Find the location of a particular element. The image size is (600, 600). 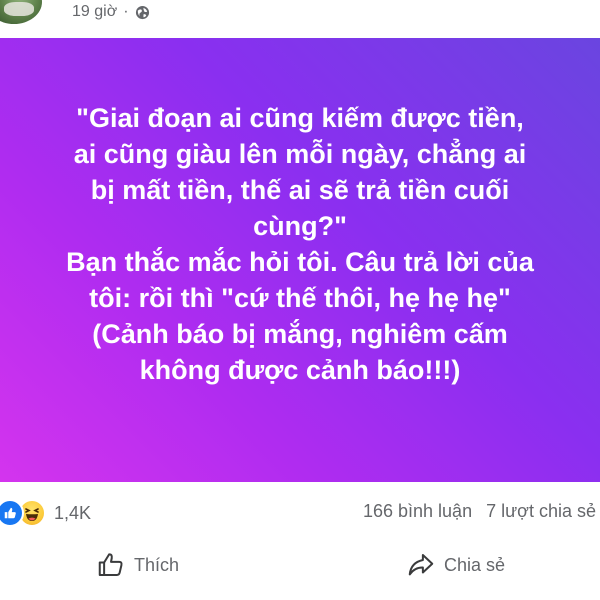

engagement-counts: 166 bình luận 7 lượt chia sẻ is located at coordinates (479, 511).